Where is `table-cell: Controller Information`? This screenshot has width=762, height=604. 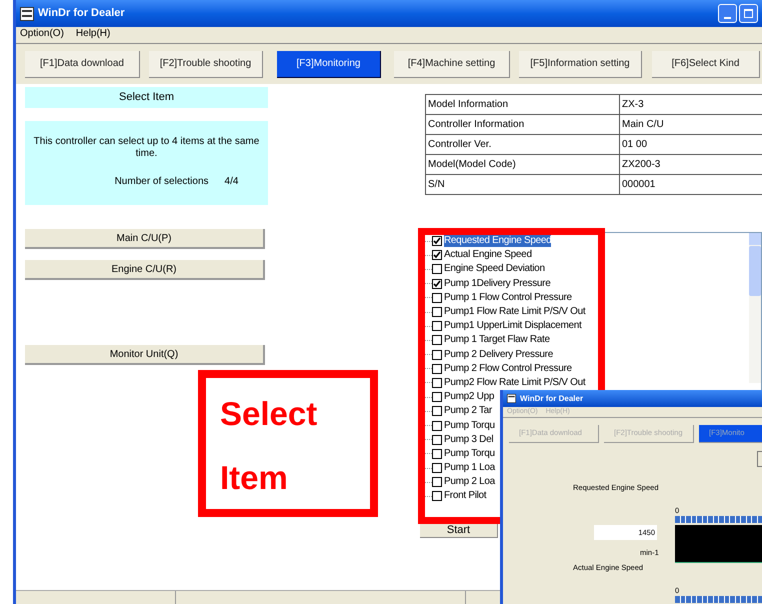 table-cell: Controller Information is located at coordinates (523, 124).